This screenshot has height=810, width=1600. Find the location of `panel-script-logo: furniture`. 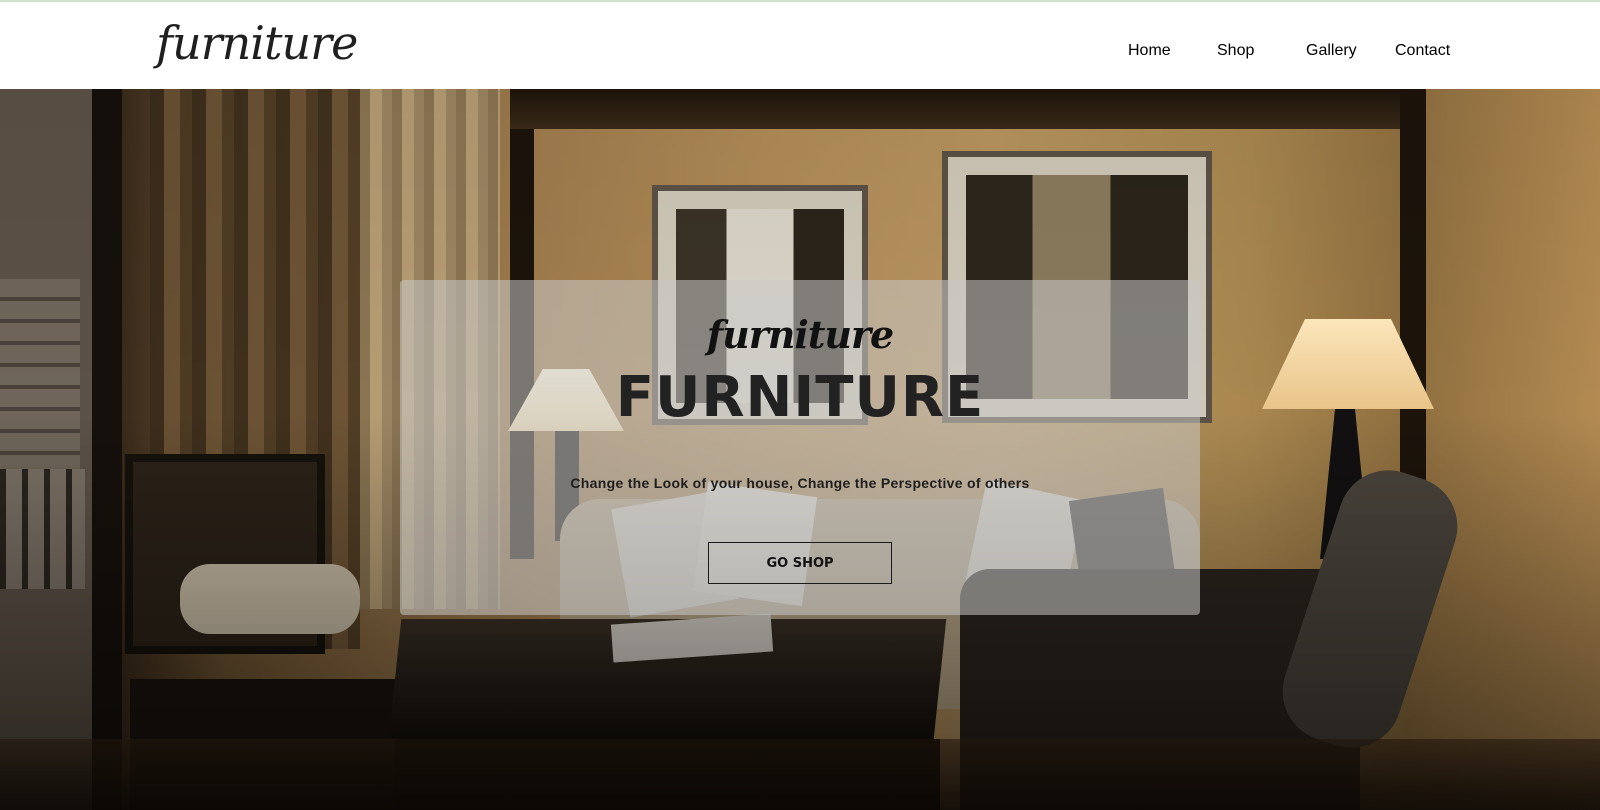

panel-script-logo: furniture is located at coordinates (800, 334).